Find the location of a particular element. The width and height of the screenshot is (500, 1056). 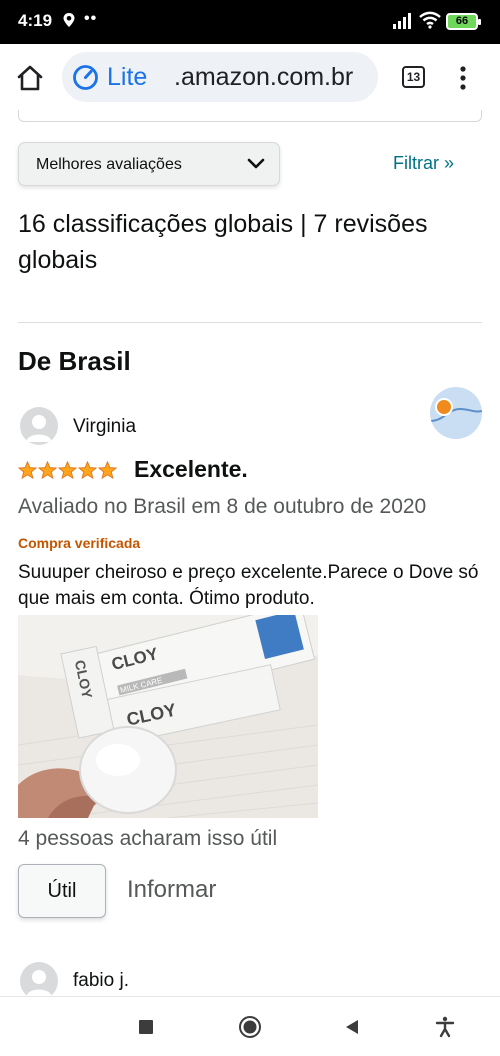

verified-purchase-badge: Compra verificada is located at coordinates (79, 543).